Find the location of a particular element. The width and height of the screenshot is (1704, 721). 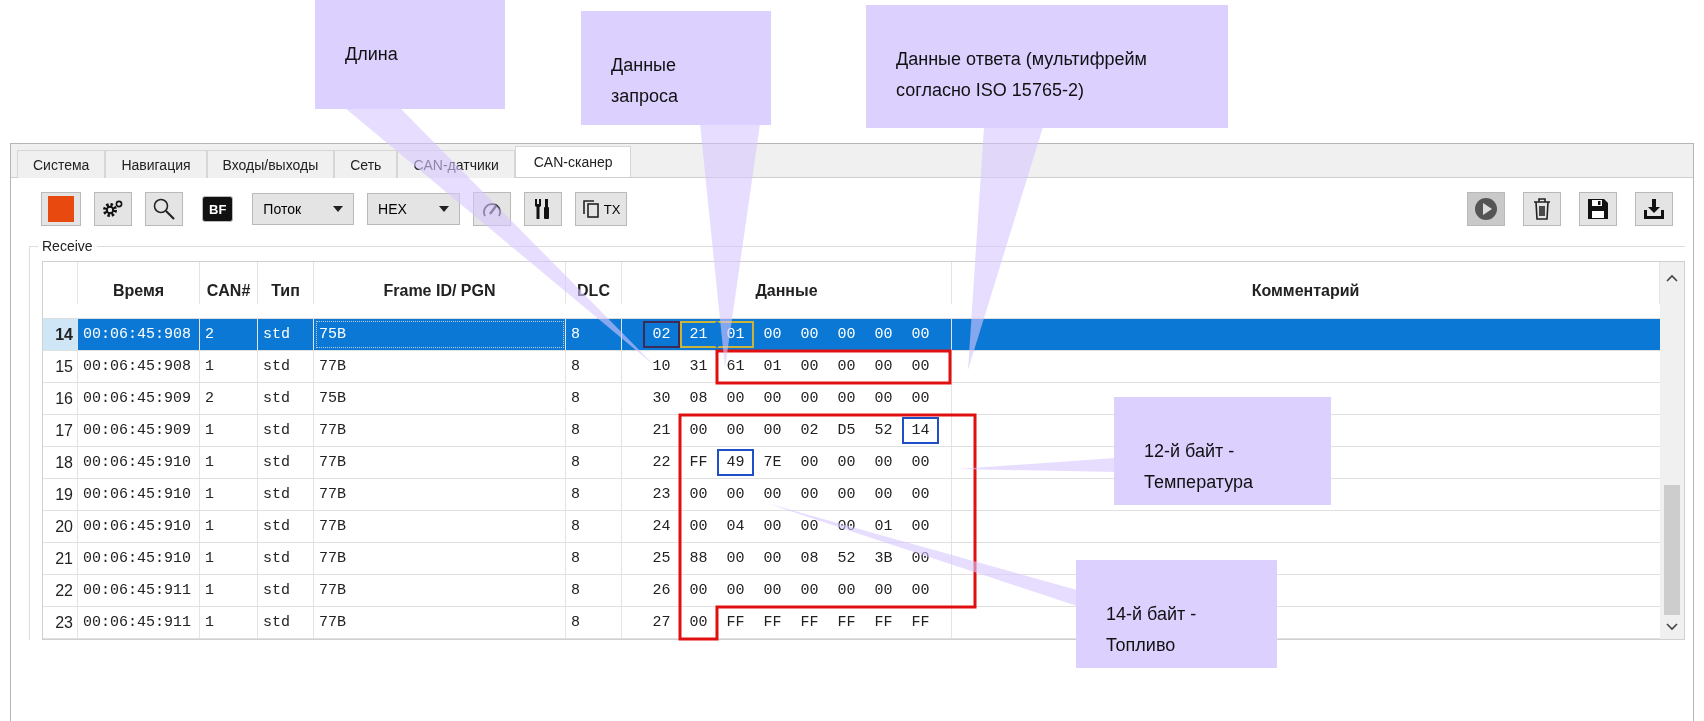

settings-button is located at coordinates (113, 209).